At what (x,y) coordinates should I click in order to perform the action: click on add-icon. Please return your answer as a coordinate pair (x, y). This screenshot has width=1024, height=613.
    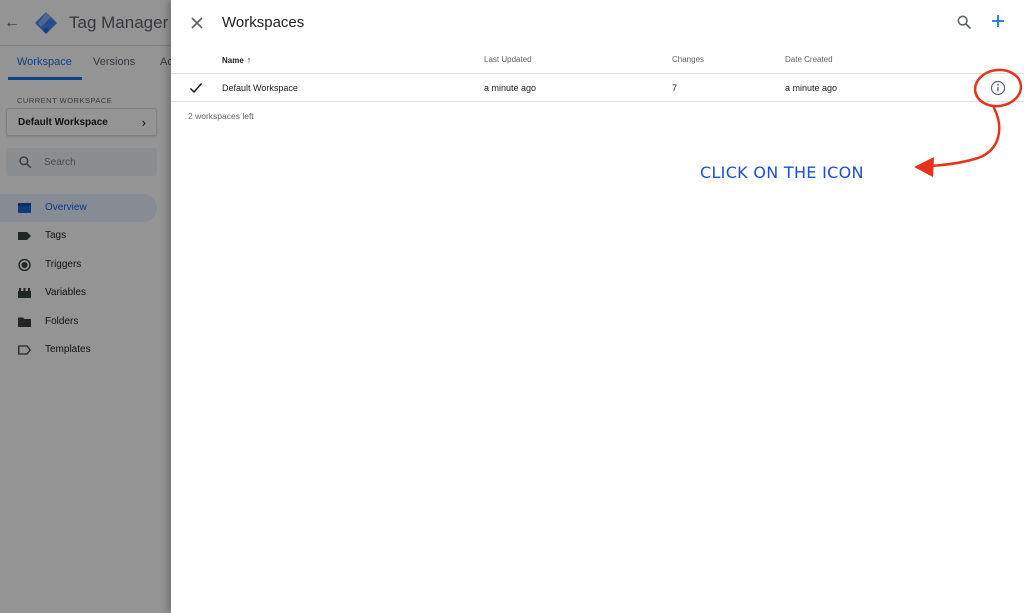
    Looking at the image, I should click on (998, 21).